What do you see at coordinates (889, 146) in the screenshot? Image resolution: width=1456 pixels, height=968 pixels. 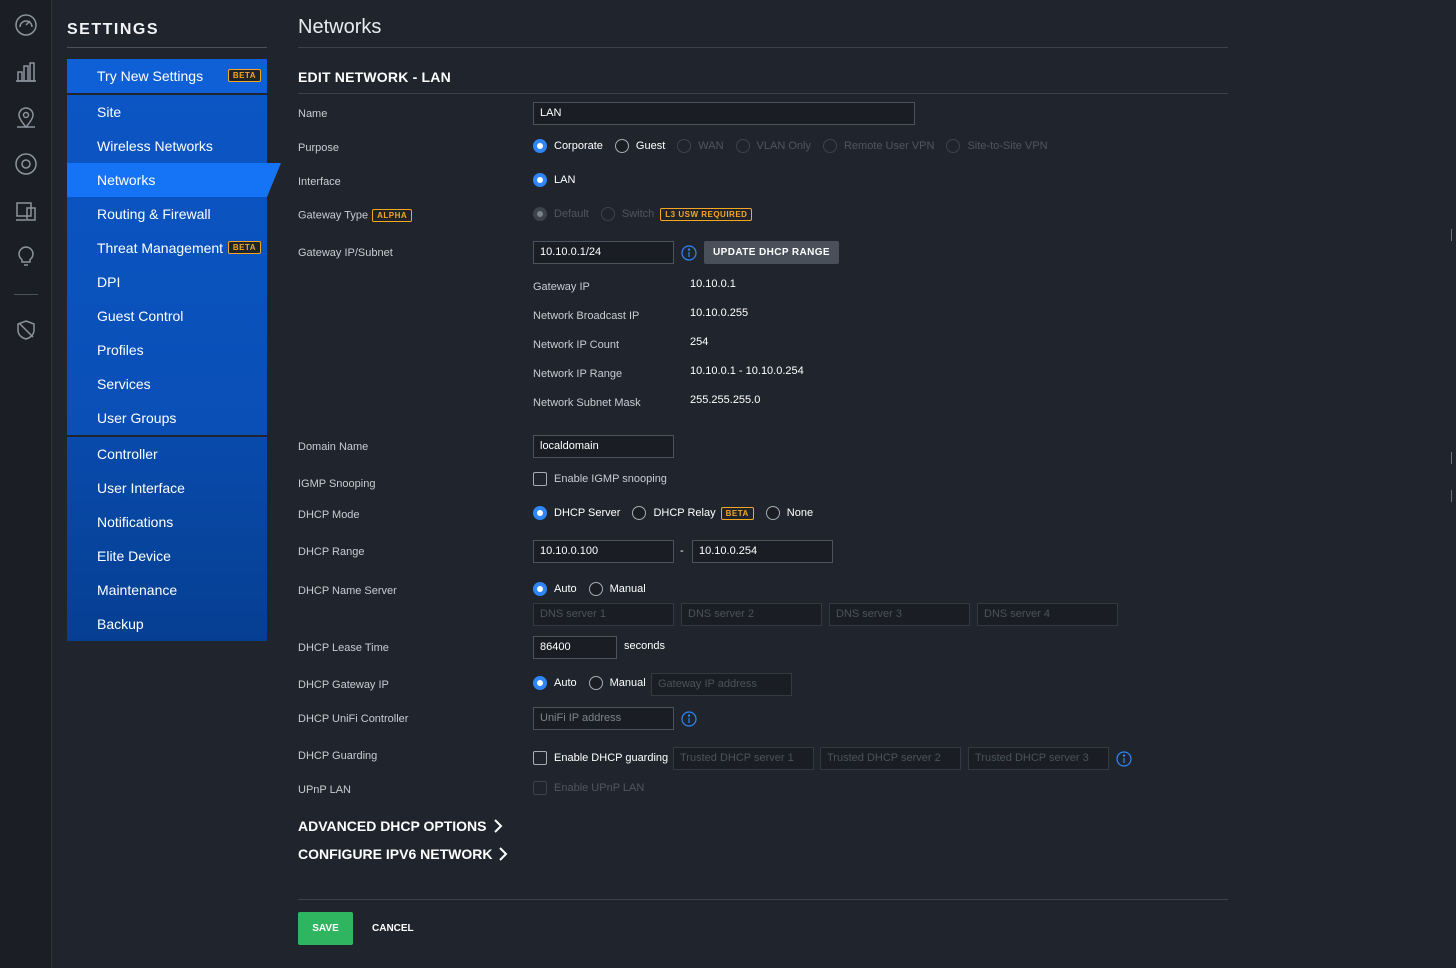 I see `option-label: Remote User VPN` at bounding box center [889, 146].